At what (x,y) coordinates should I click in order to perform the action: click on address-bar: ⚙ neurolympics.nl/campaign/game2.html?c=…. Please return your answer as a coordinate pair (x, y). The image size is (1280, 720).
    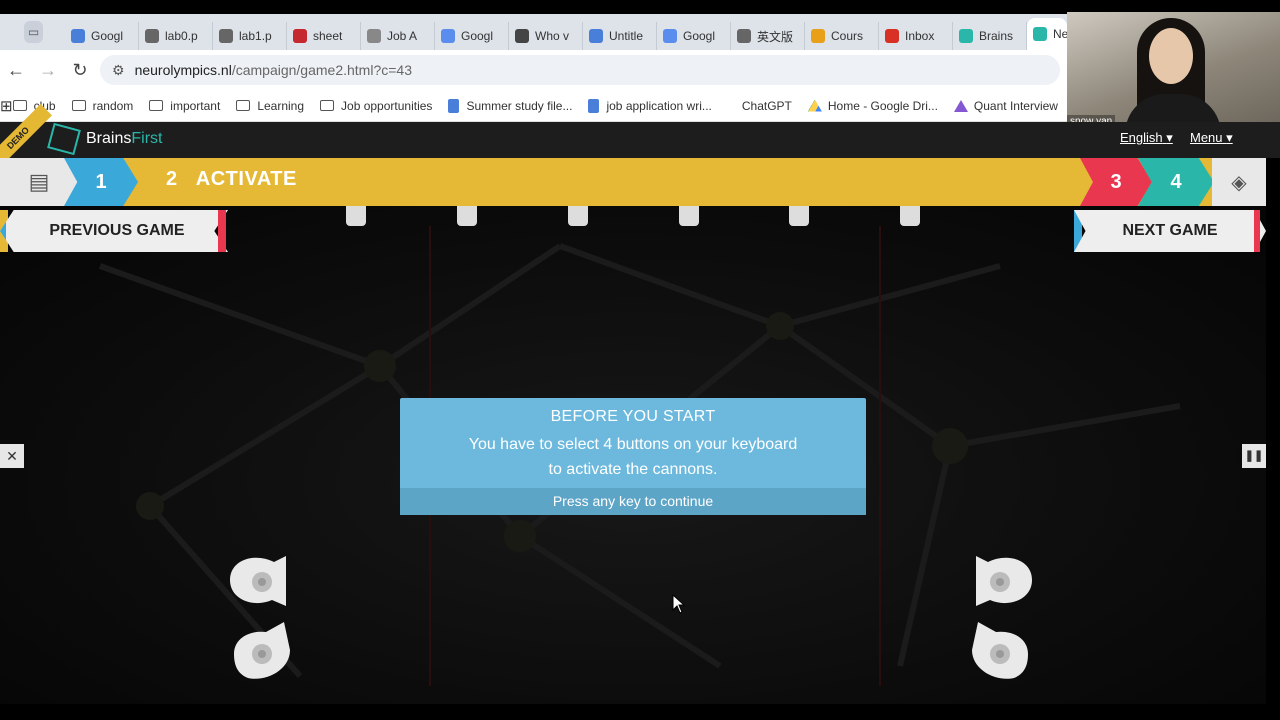
    Looking at the image, I should click on (580, 70).